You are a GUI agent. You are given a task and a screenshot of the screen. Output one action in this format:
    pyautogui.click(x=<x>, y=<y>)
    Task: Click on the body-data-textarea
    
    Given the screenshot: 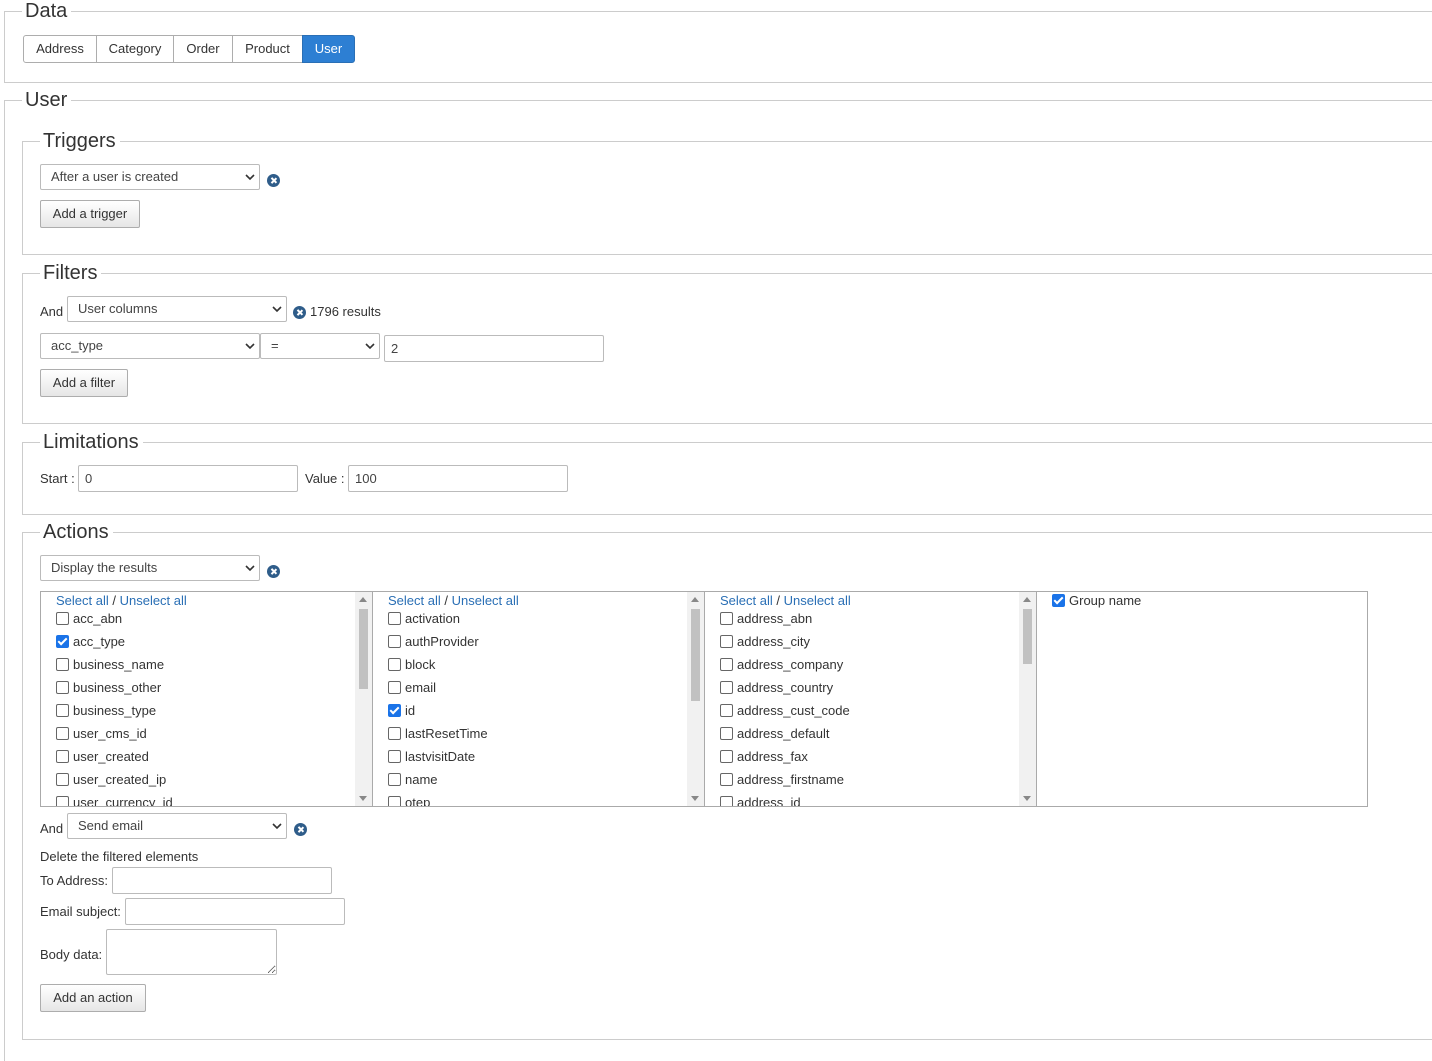 What is the action you would take?
    pyautogui.click(x=191, y=952)
    